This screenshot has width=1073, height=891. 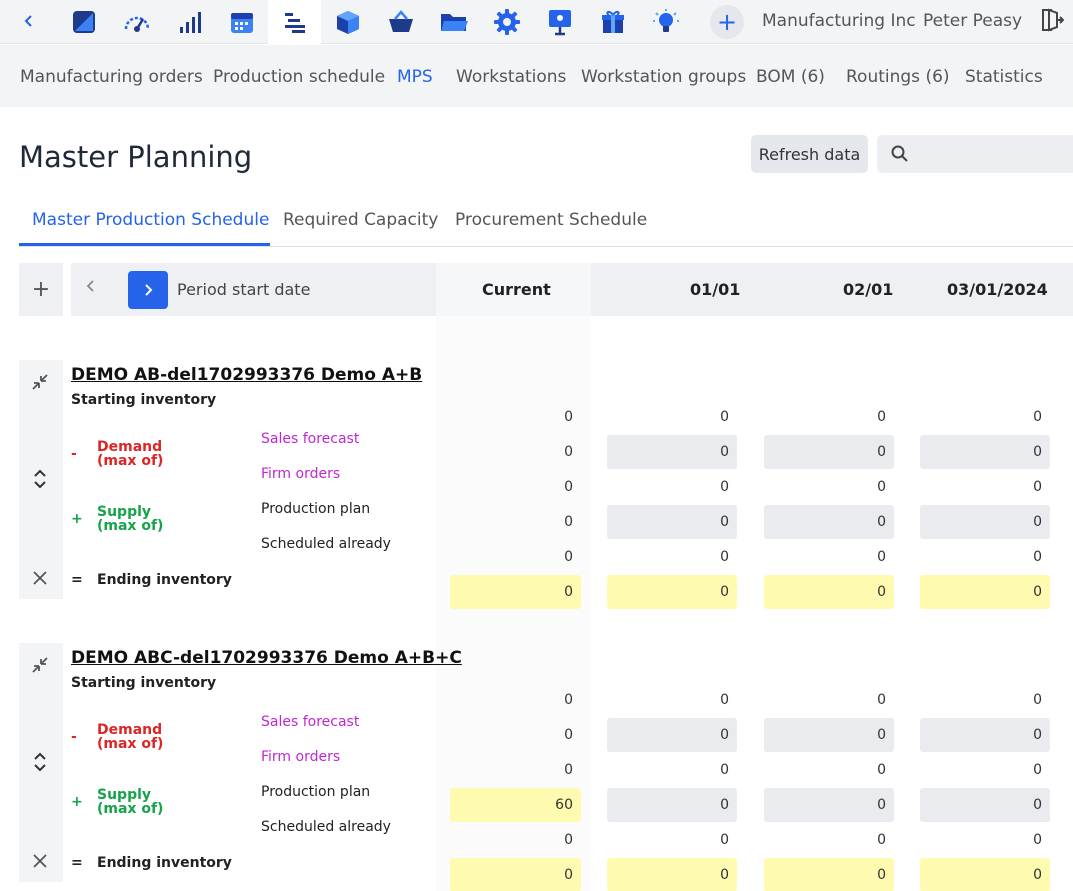 I want to click on cell-production-plan: 60, so click(x=515, y=805).